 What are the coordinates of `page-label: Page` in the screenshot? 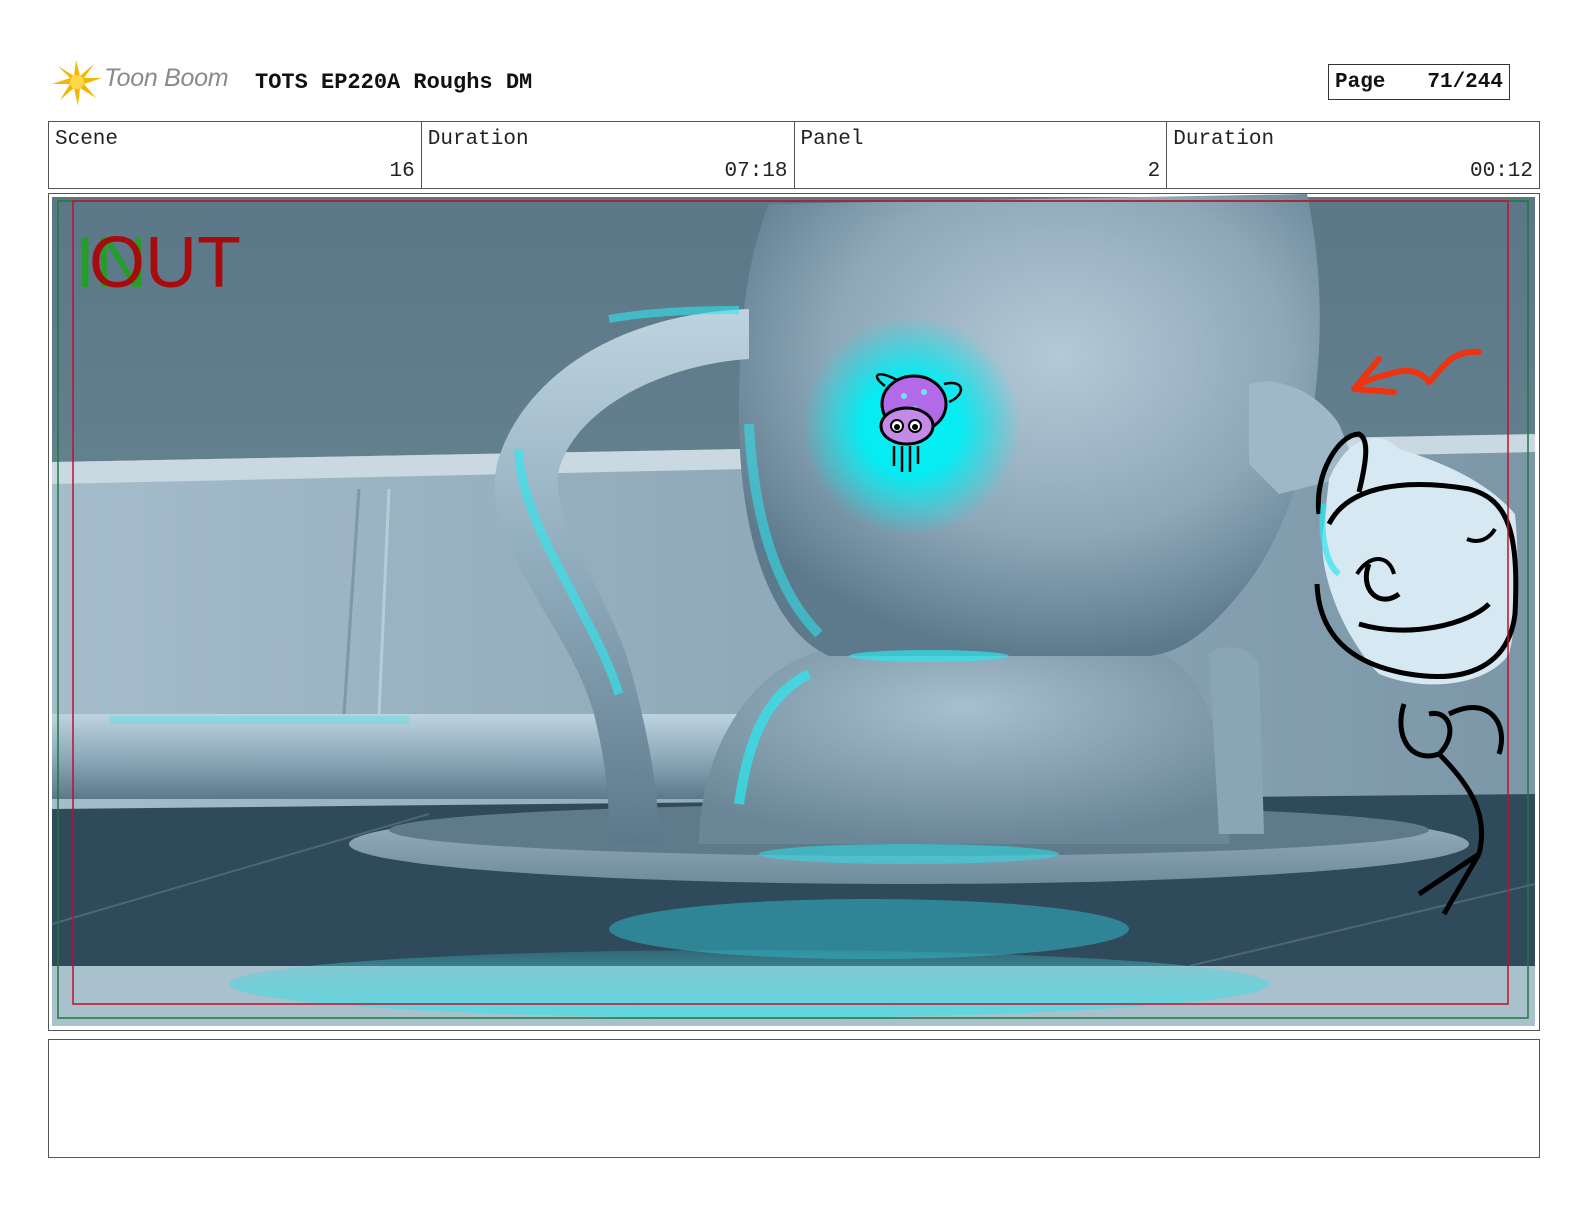 It's located at (1360, 82).